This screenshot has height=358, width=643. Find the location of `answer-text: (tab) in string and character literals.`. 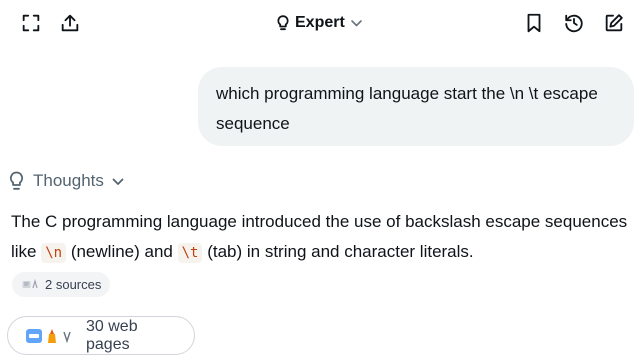

answer-text: (tab) in string and character literals. is located at coordinates (338, 251).